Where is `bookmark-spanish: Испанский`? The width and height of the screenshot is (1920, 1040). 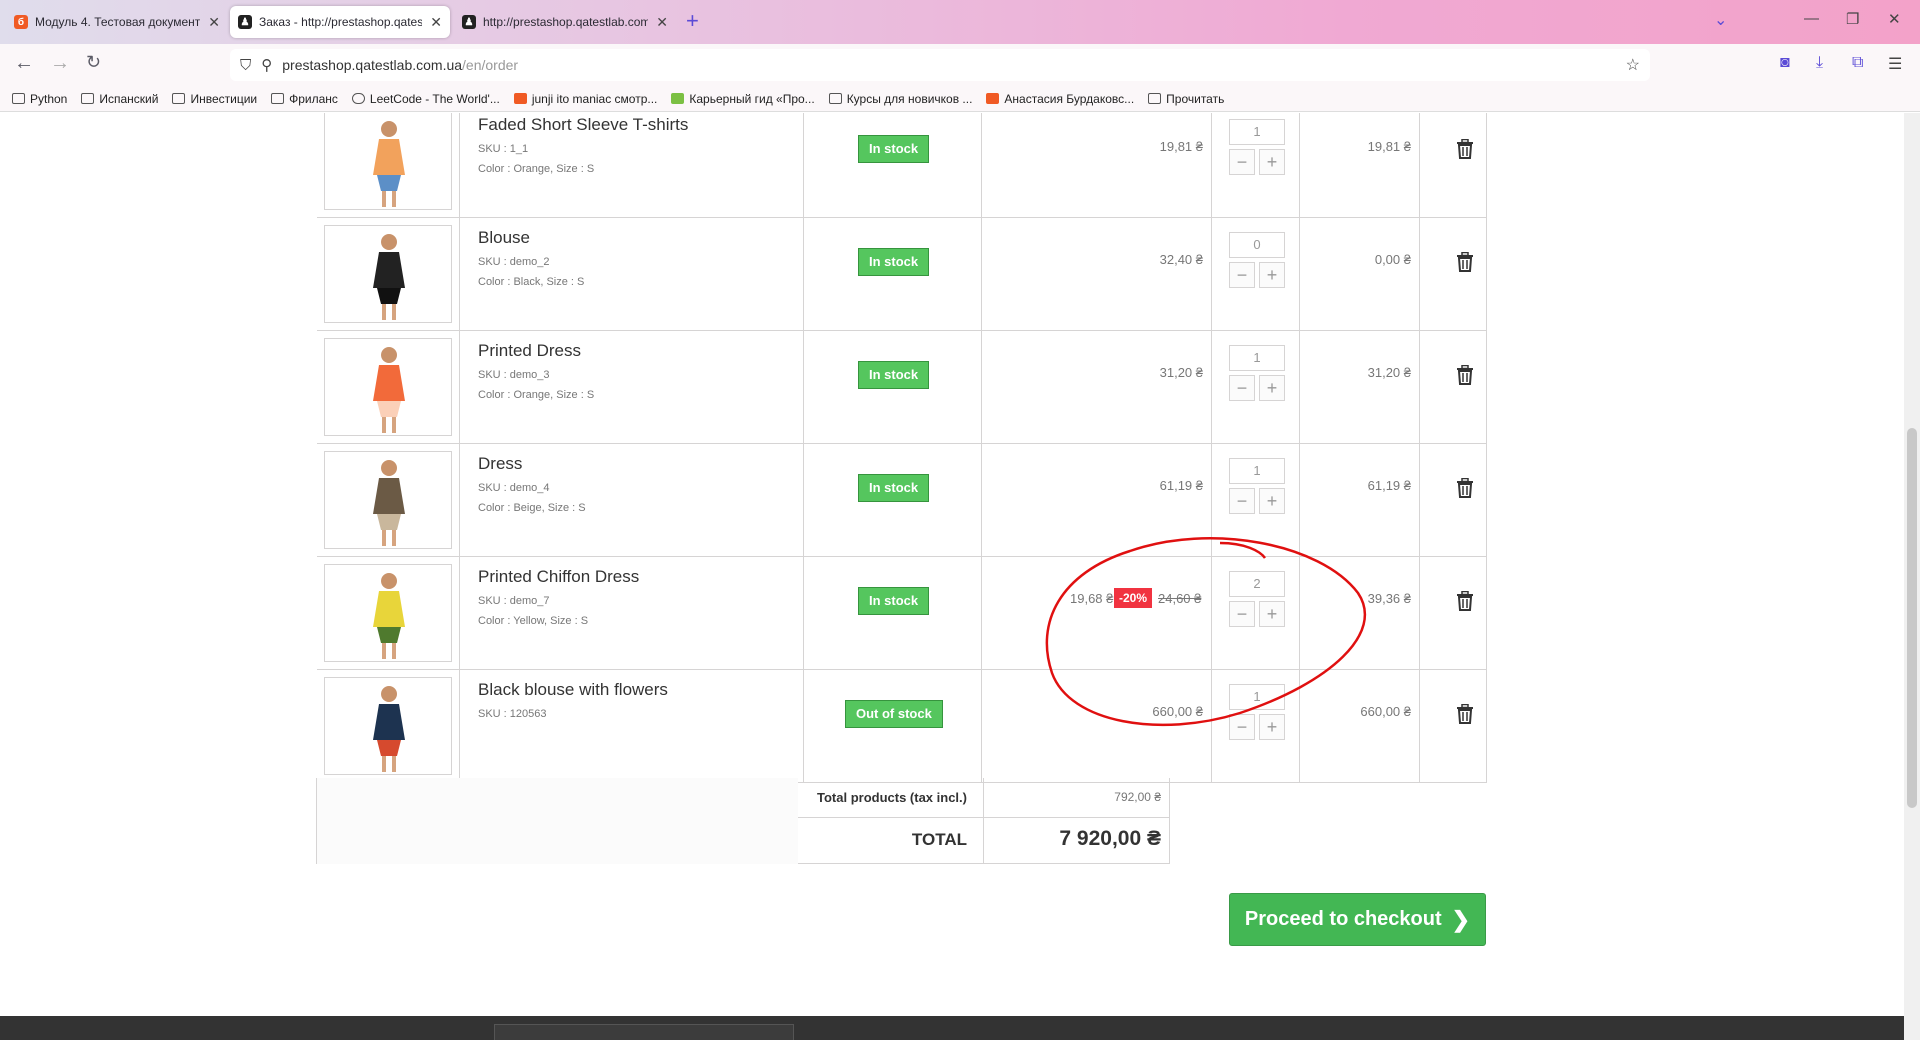
bookmark-spanish: Испанский is located at coordinates (119, 99).